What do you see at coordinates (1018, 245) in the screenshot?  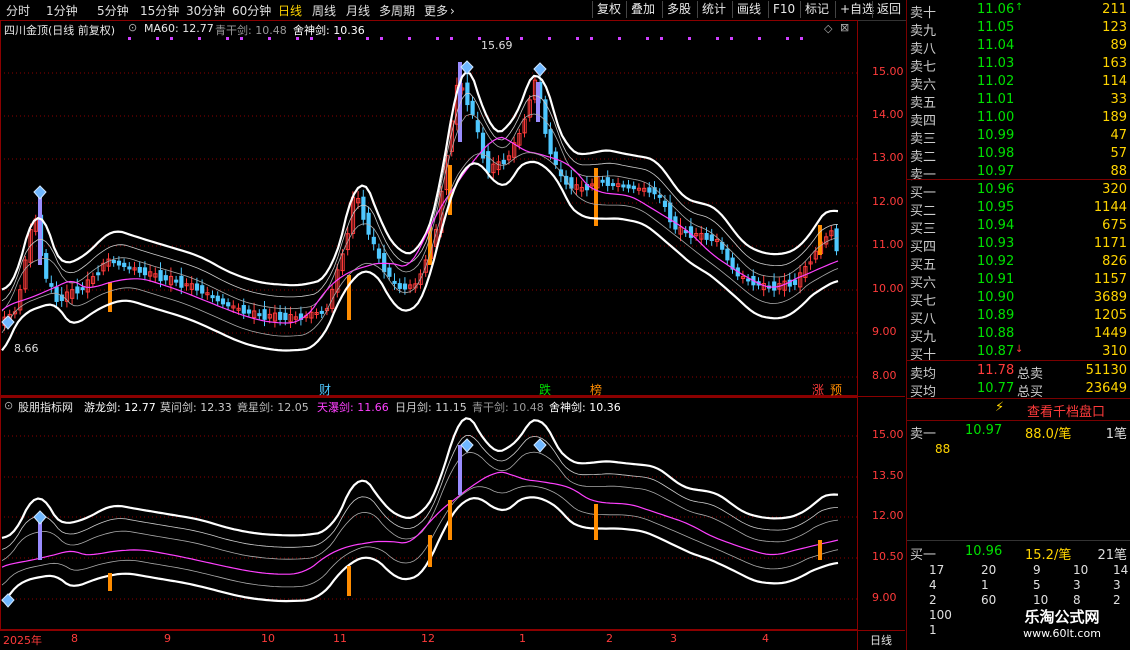 I see `bid-row: 买四 10.93 1171` at bounding box center [1018, 245].